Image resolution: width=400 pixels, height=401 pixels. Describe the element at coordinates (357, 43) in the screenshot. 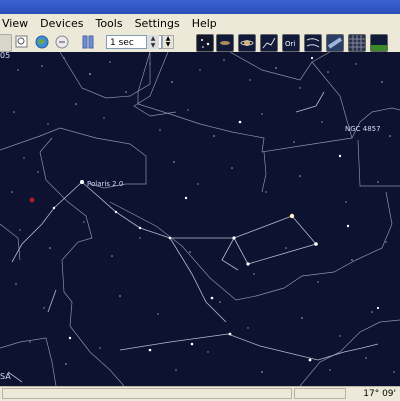

I see `coordinate-grid-toggle-icon` at that location.